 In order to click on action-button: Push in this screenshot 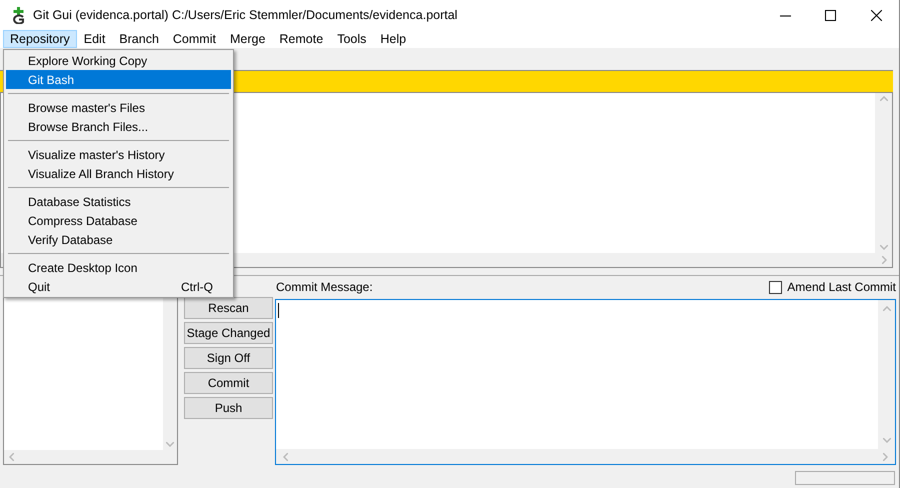, I will do `click(228, 408)`.